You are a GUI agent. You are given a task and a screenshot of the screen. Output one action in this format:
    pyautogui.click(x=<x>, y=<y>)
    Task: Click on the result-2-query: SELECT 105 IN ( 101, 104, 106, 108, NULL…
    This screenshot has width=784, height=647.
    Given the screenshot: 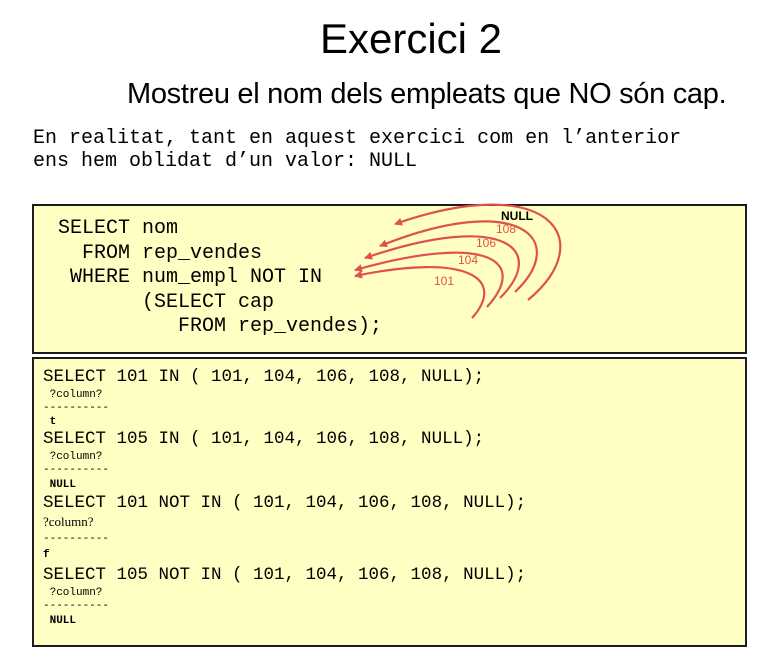 What is the action you would take?
    pyautogui.click(x=264, y=439)
    